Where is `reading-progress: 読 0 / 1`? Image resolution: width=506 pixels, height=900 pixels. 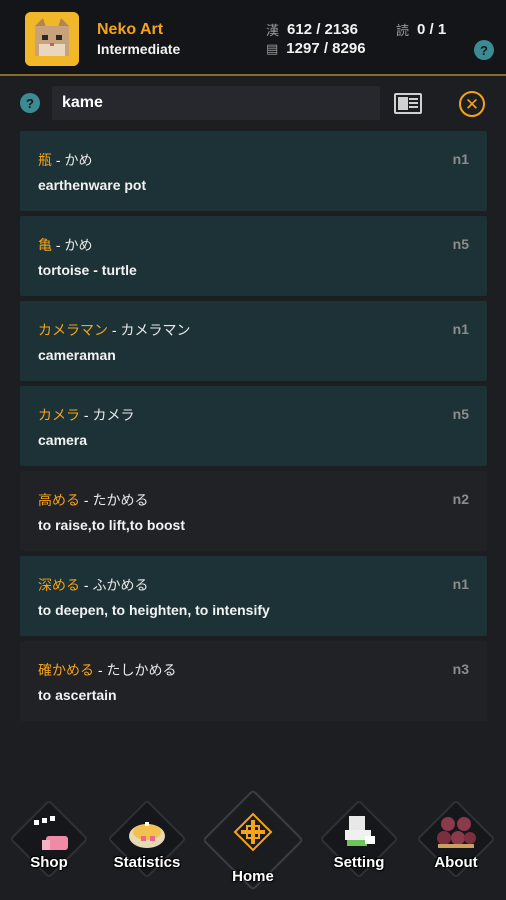 reading-progress: 読 0 / 1 is located at coordinates (421, 29).